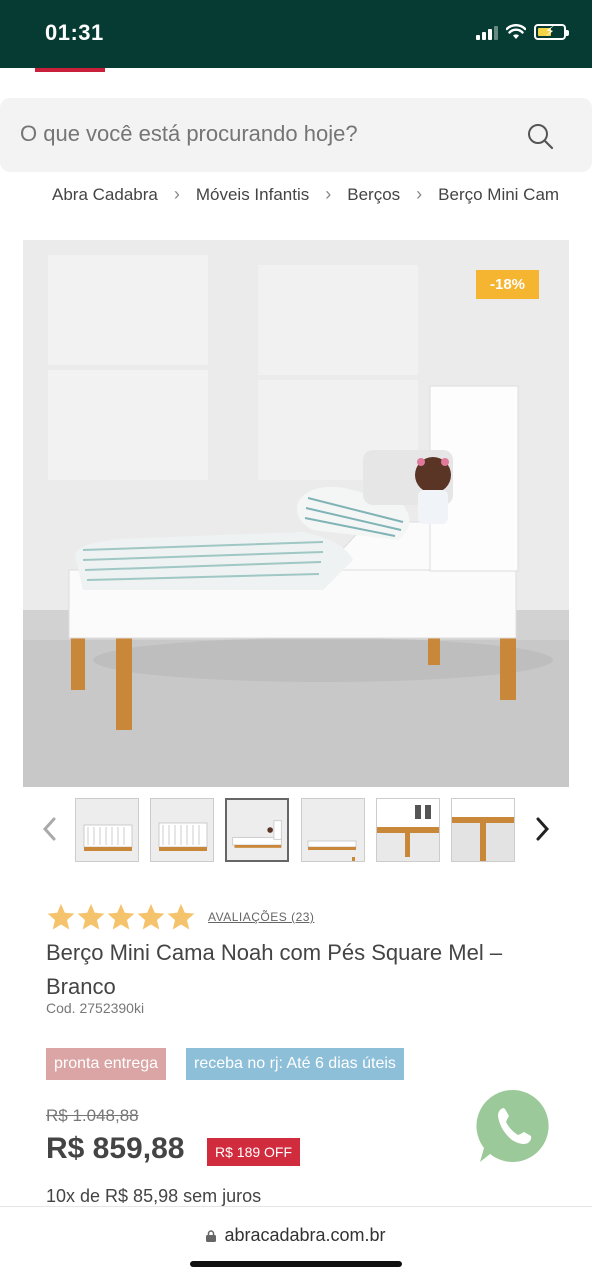 This screenshot has height=1281, width=592. I want to click on breadcrumb-item-home: Abra Cadabra, so click(105, 195).